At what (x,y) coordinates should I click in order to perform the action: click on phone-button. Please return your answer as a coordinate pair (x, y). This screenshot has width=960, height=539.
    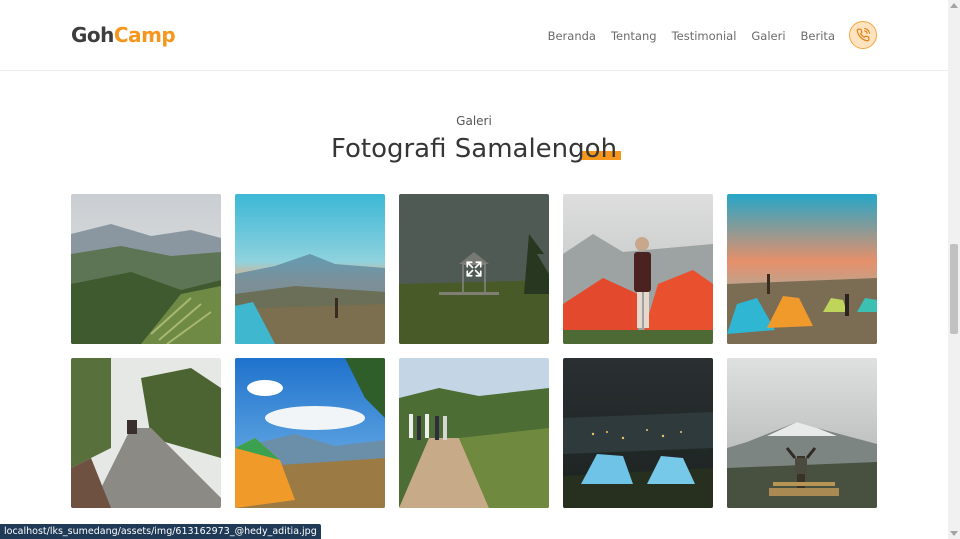
    Looking at the image, I should click on (863, 35).